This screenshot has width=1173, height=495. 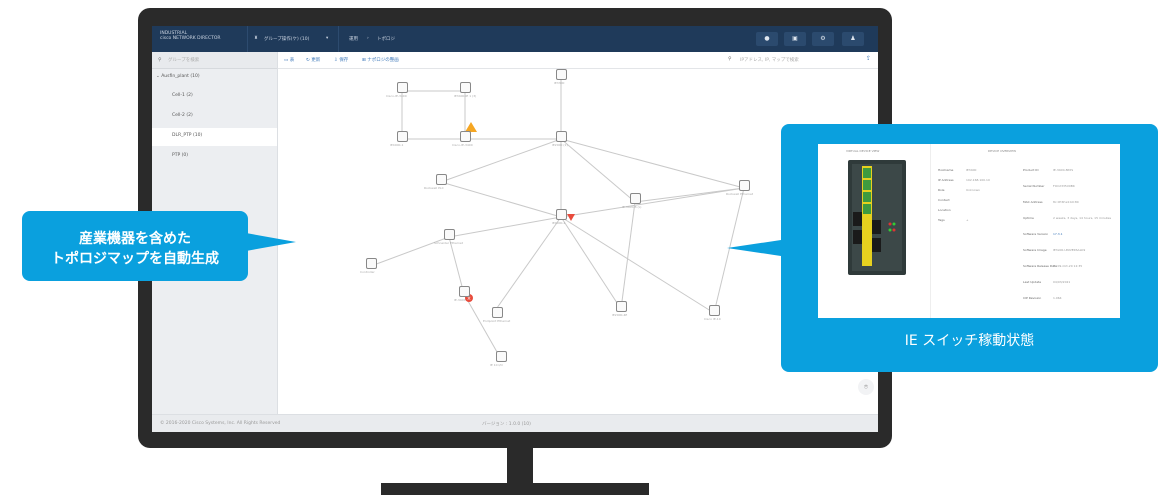 I want to click on bell-icon: ●, so click(x=767, y=38).